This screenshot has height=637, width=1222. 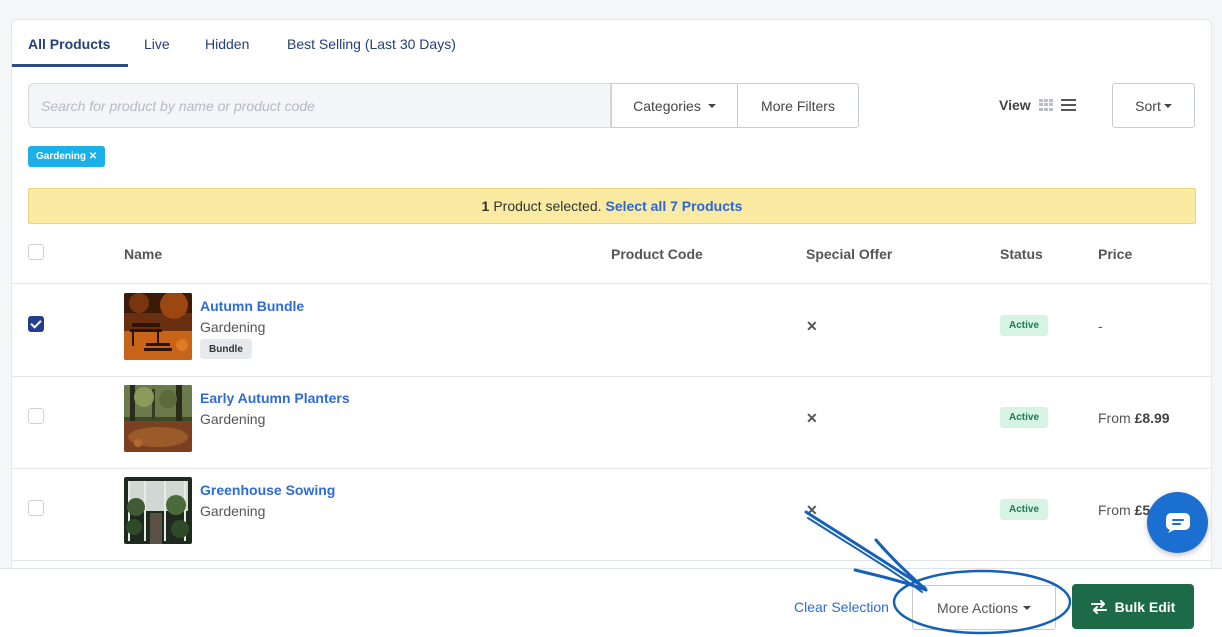 I want to click on header-product-code: Product Code, so click(x=657, y=254).